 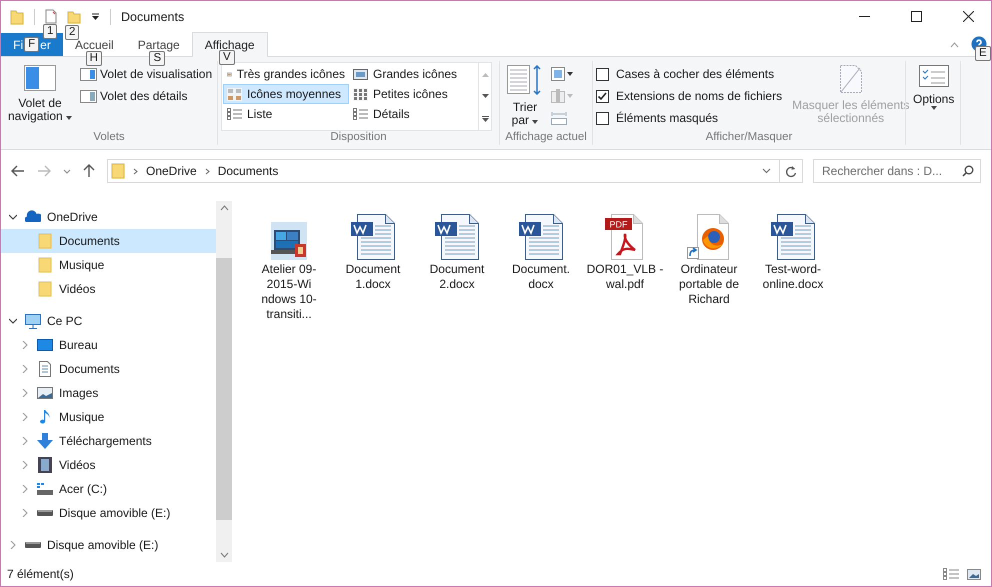 I want to click on expand-gallery-icon, so click(x=485, y=119).